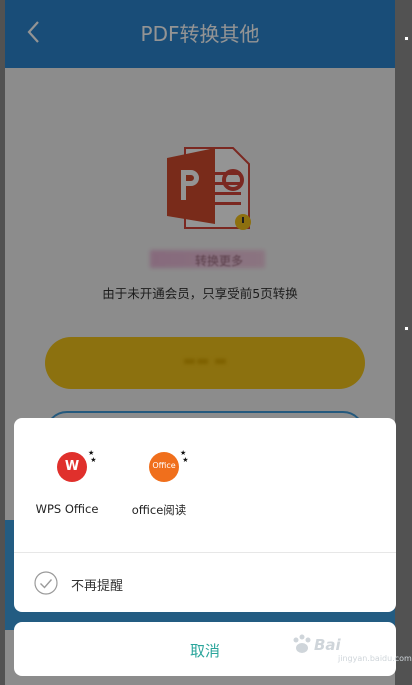  Describe the element at coordinates (375, 658) in the screenshot. I see `watermark-url: jingyan.baidu.com` at that location.